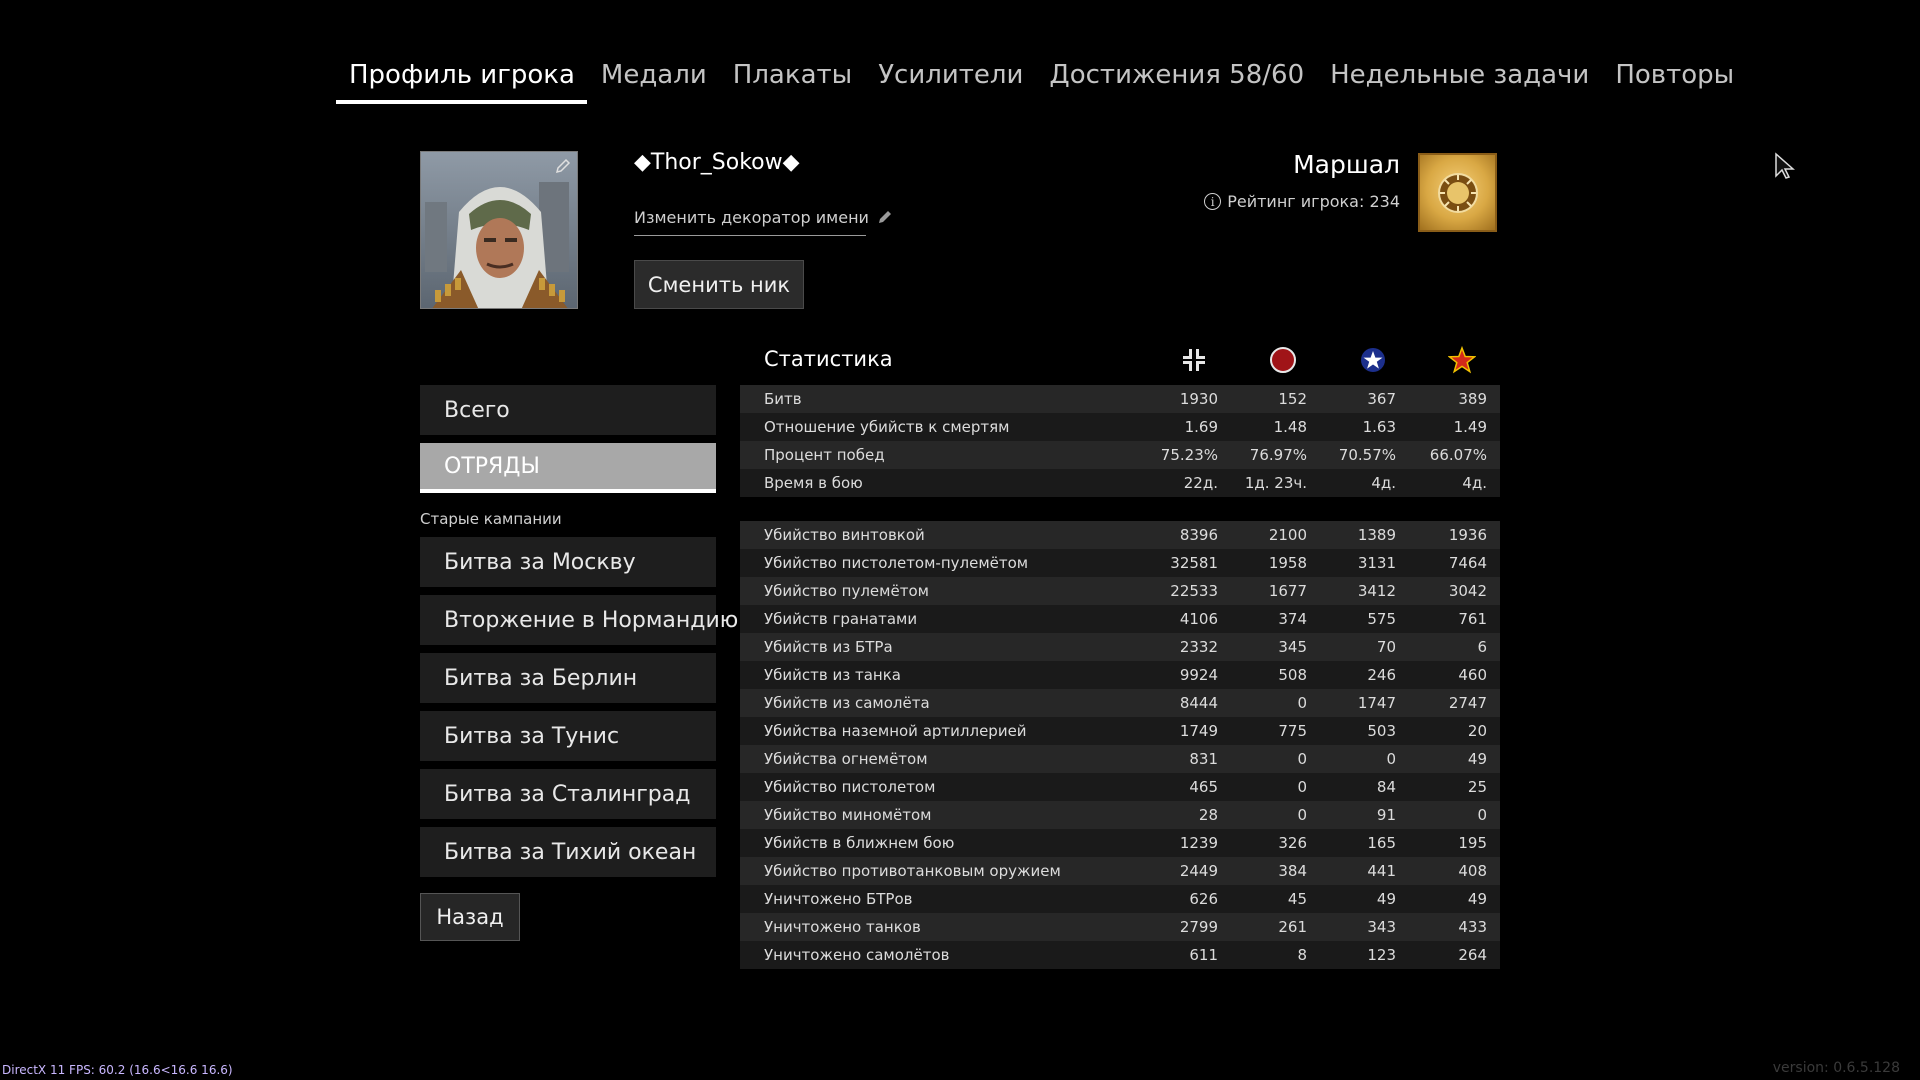  I want to click on stat-value: 70.57%, so click(1367, 455).